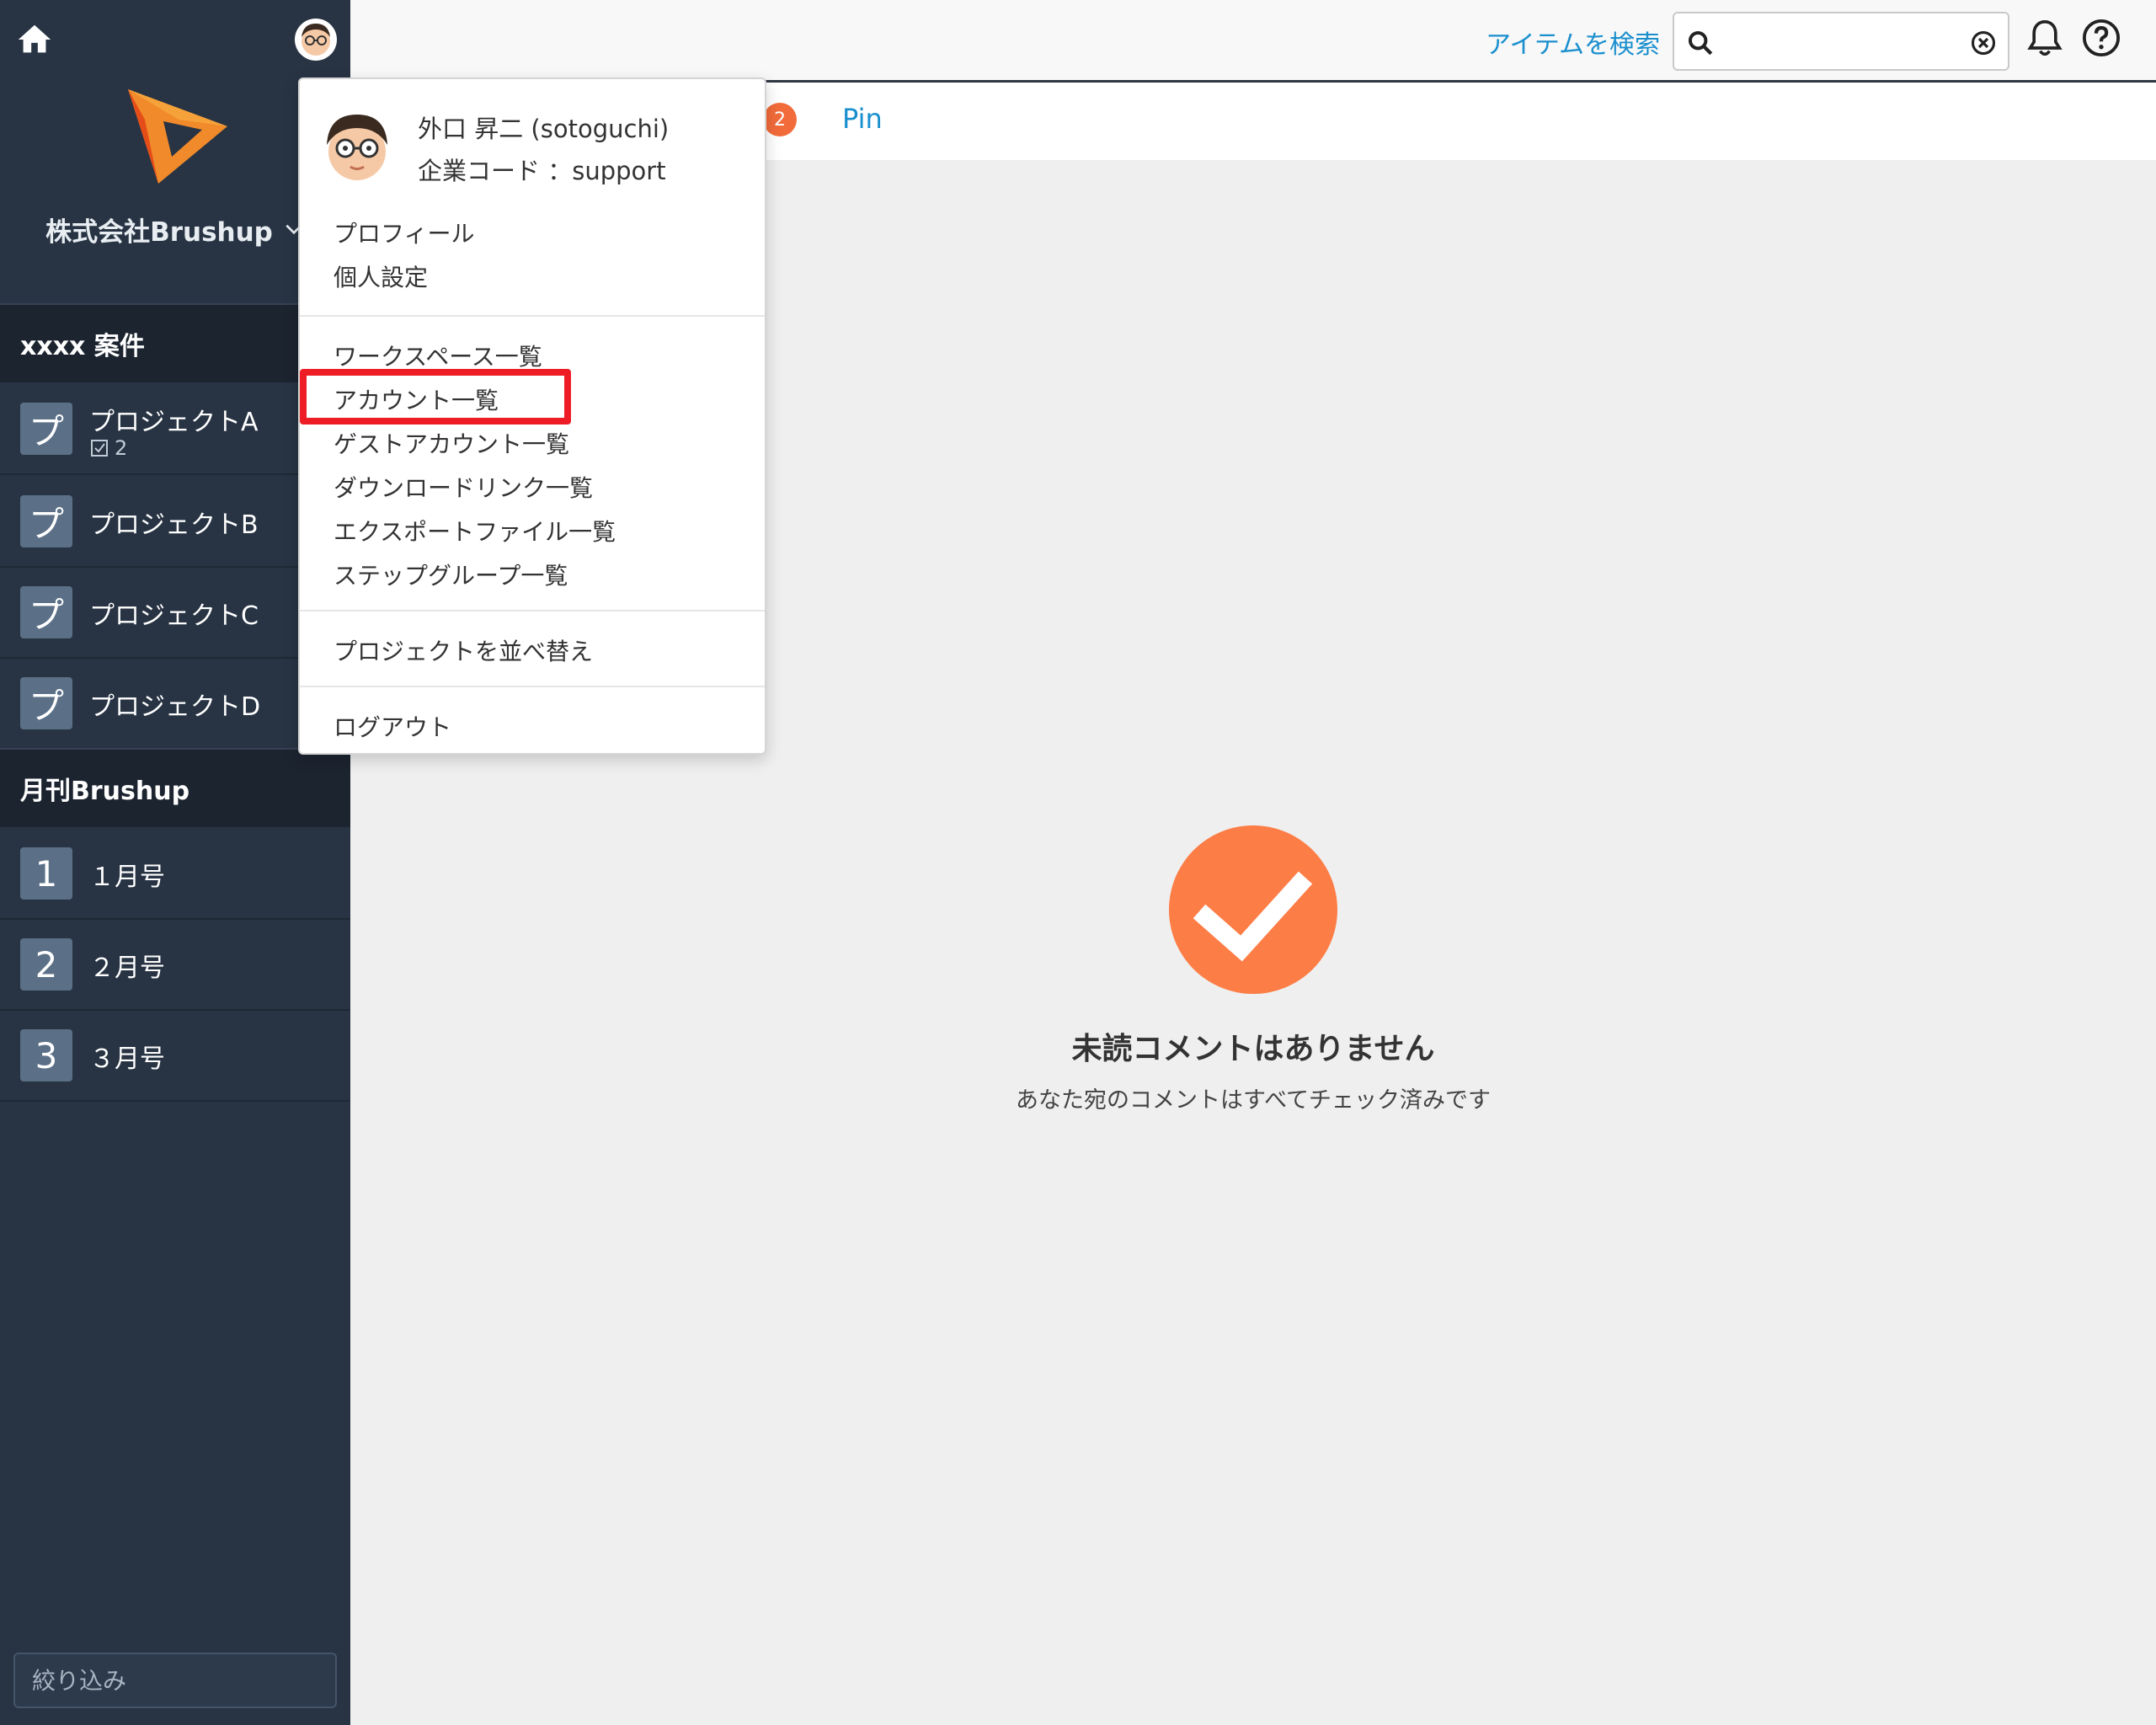 The image size is (2156, 1725). Describe the element at coordinates (175, 965) in the screenshot. I see `sidebar-item-issue-2: 2 ２月号` at that location.